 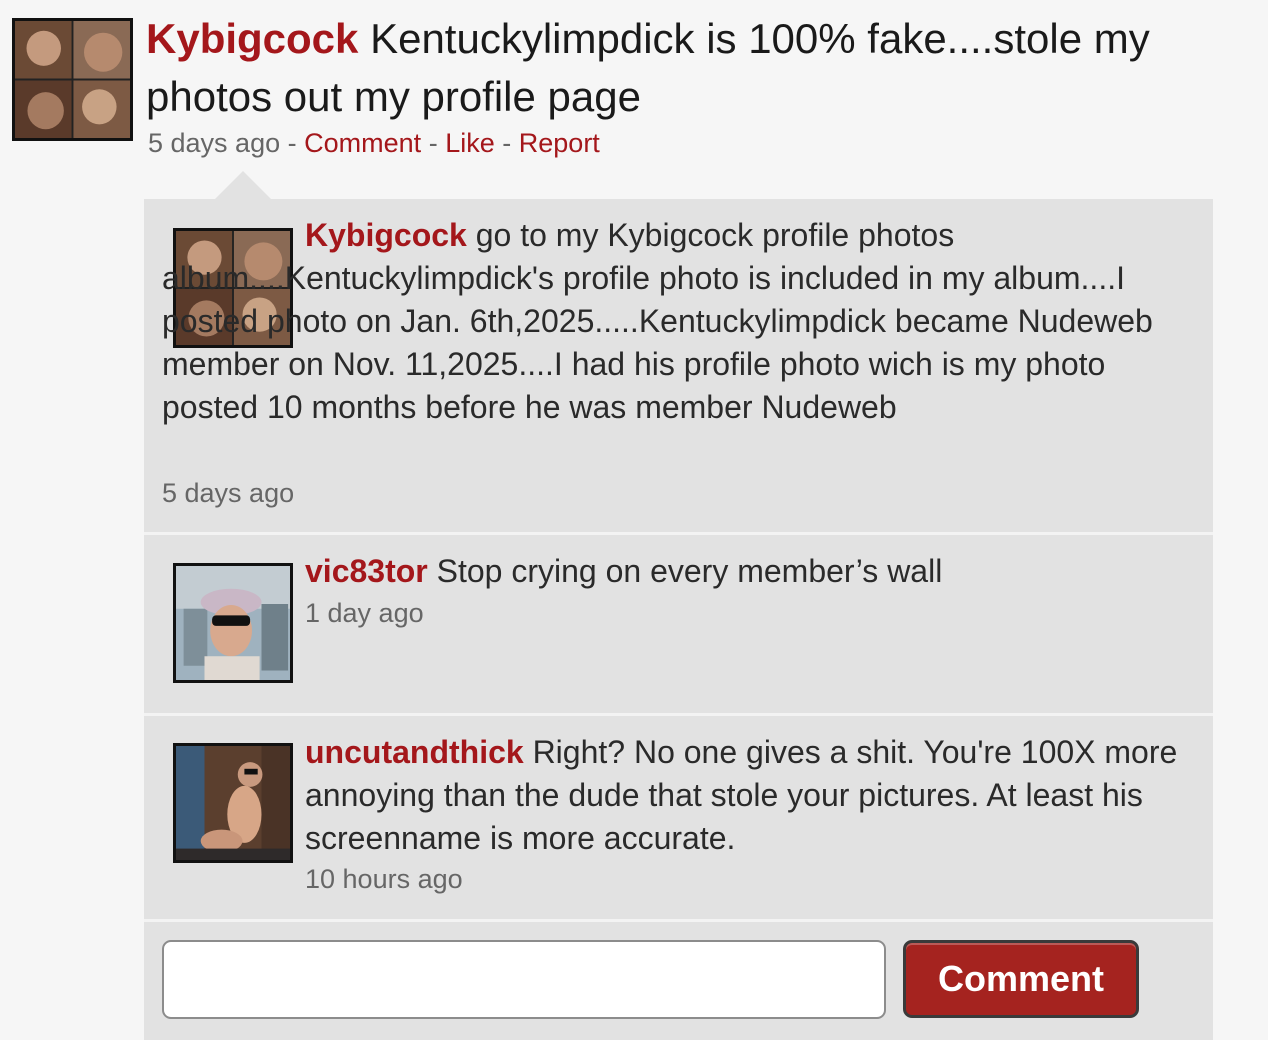 What do you see at coordinates (228, 493) in the screenshot?
I see `comment-timestamp: 5 days ago` at bounding box center [228, 493].